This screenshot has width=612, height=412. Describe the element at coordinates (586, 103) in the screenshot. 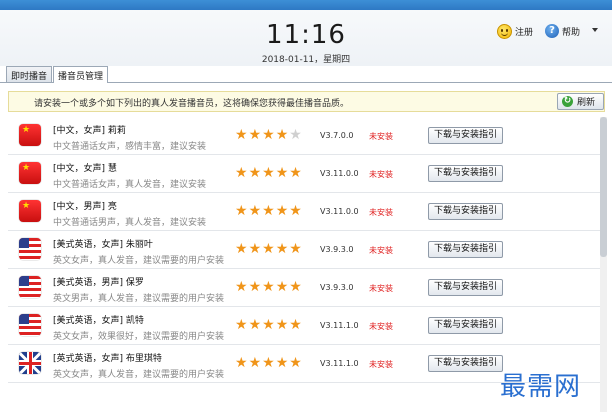

I see `refresh-label: 刷新` at that location.